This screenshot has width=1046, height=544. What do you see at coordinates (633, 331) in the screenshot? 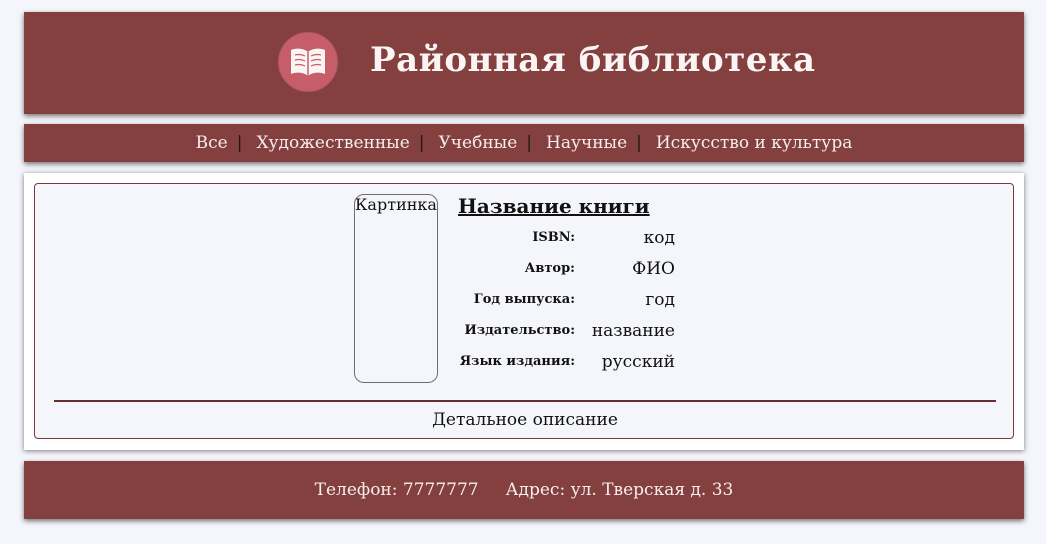
I see `field-value: название` at bounding box center [633, 331].